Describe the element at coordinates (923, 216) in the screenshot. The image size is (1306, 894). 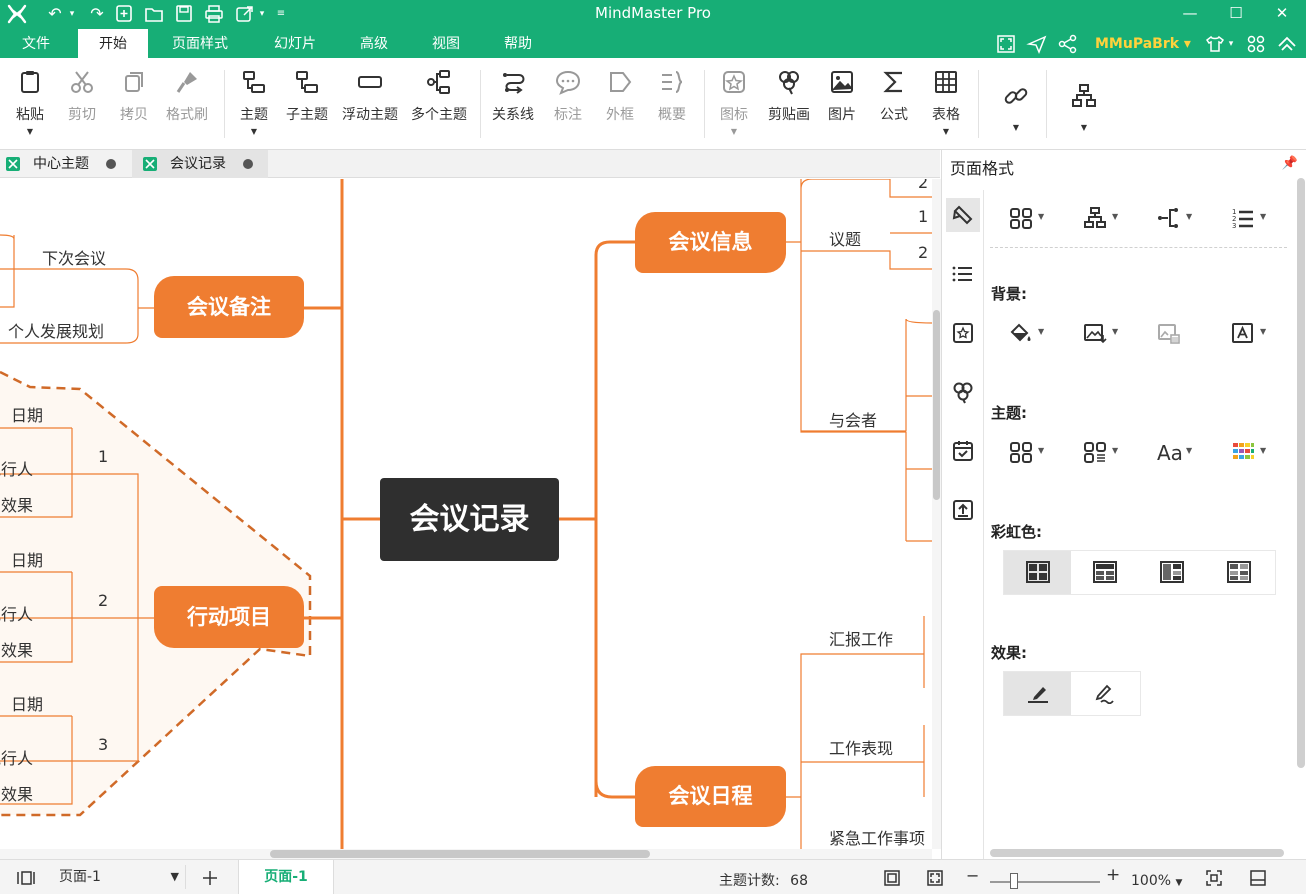
I see `info-number: 1` at that location.